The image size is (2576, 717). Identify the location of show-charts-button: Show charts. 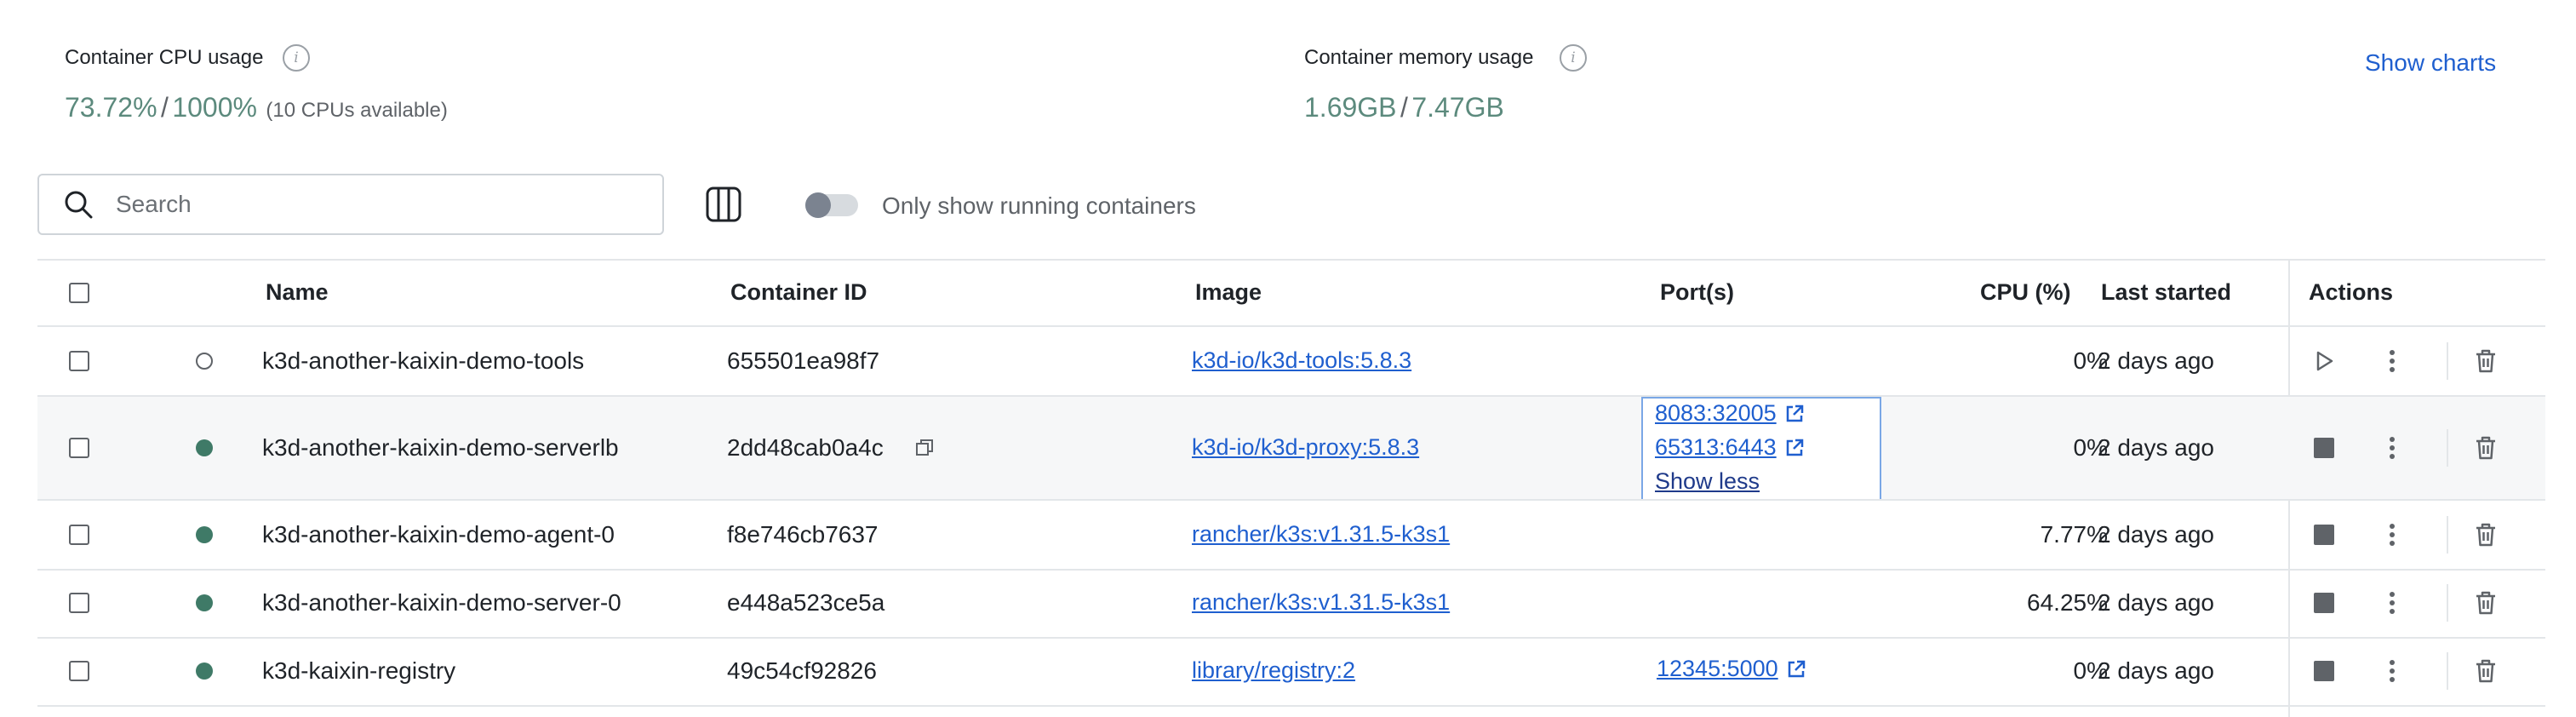
(2431, 63).